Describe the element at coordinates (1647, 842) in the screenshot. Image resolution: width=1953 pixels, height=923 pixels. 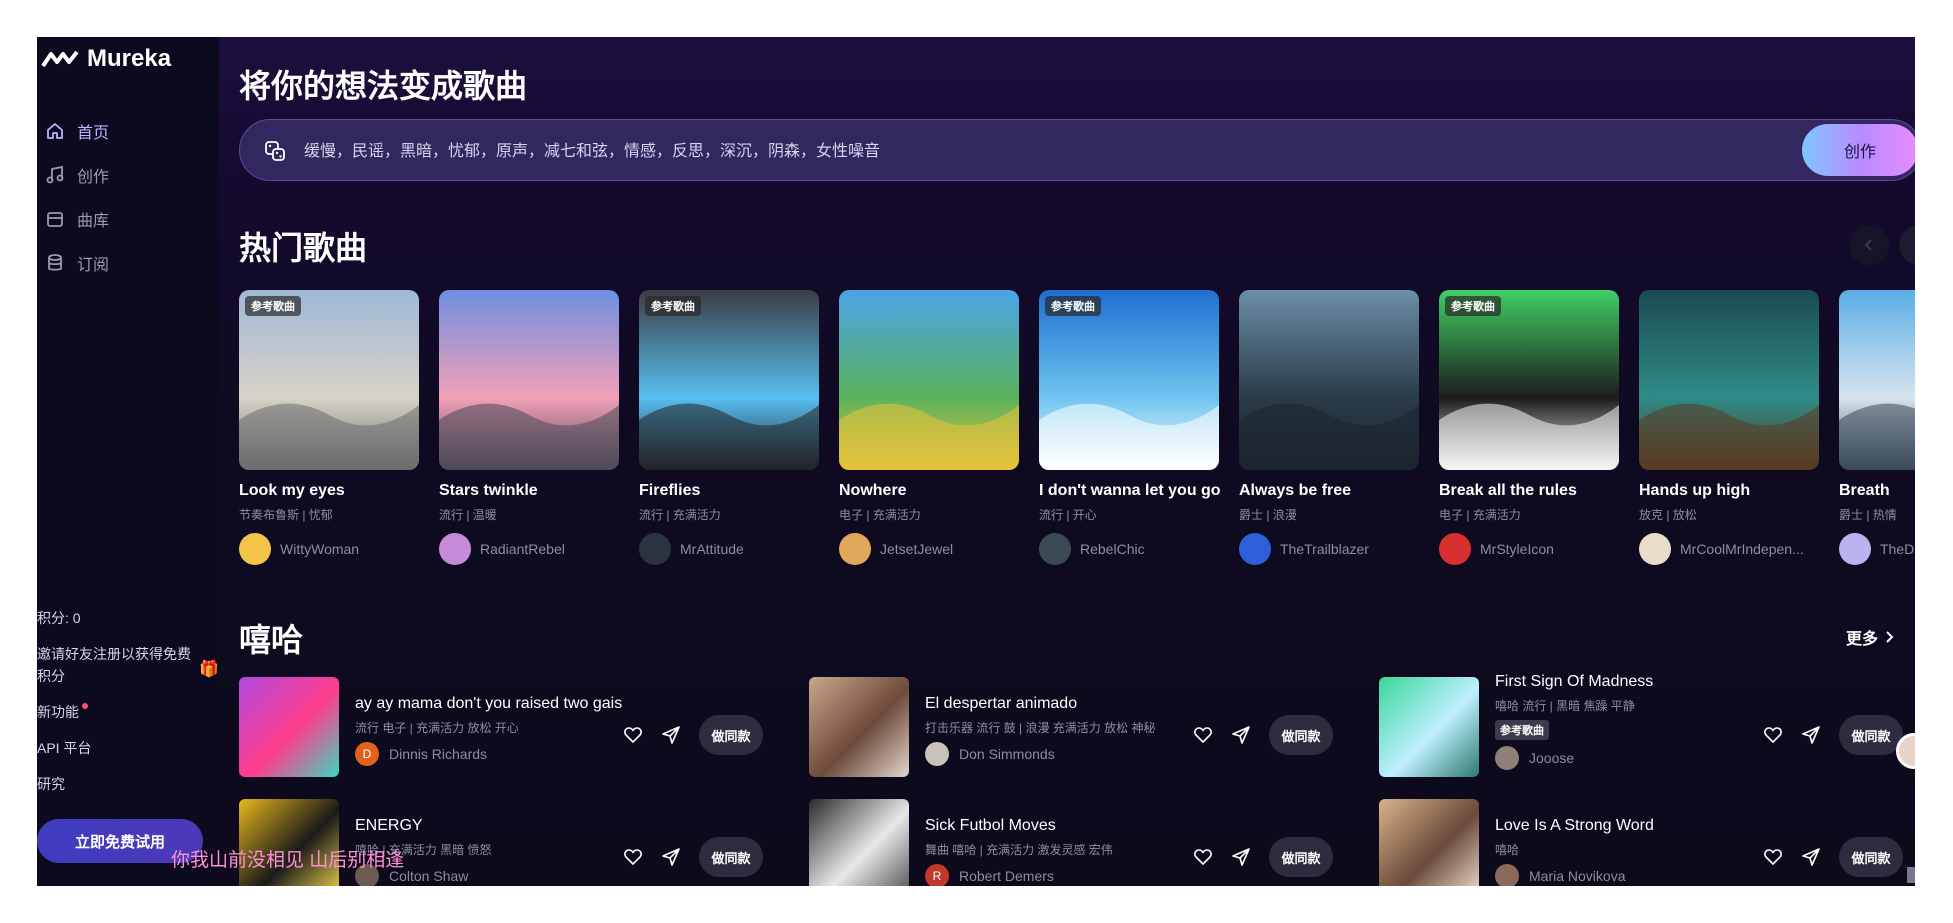
I see `song-list-item: Love Is A Strong Word 嘻哈 Maria Novikova 做同款` at that location.